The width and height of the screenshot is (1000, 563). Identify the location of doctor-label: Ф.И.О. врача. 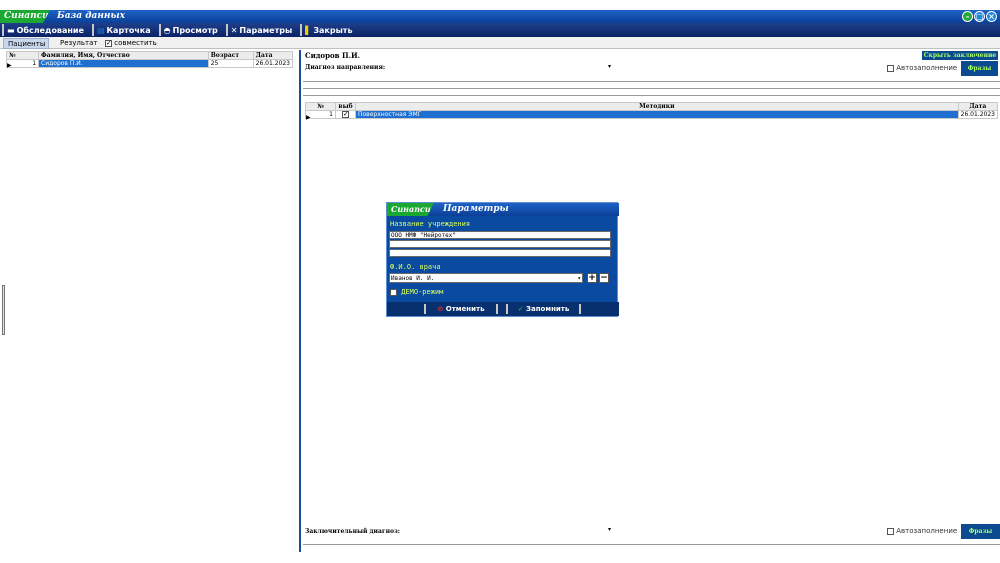
(415, 267).